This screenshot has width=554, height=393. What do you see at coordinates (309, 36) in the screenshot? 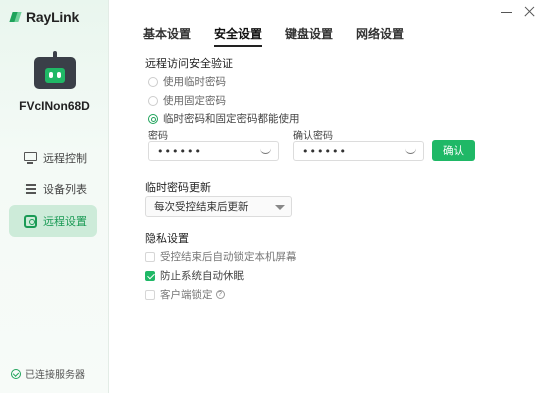
I see `tab-keyboard: 键盘设置` at bounding box center [309, 36].